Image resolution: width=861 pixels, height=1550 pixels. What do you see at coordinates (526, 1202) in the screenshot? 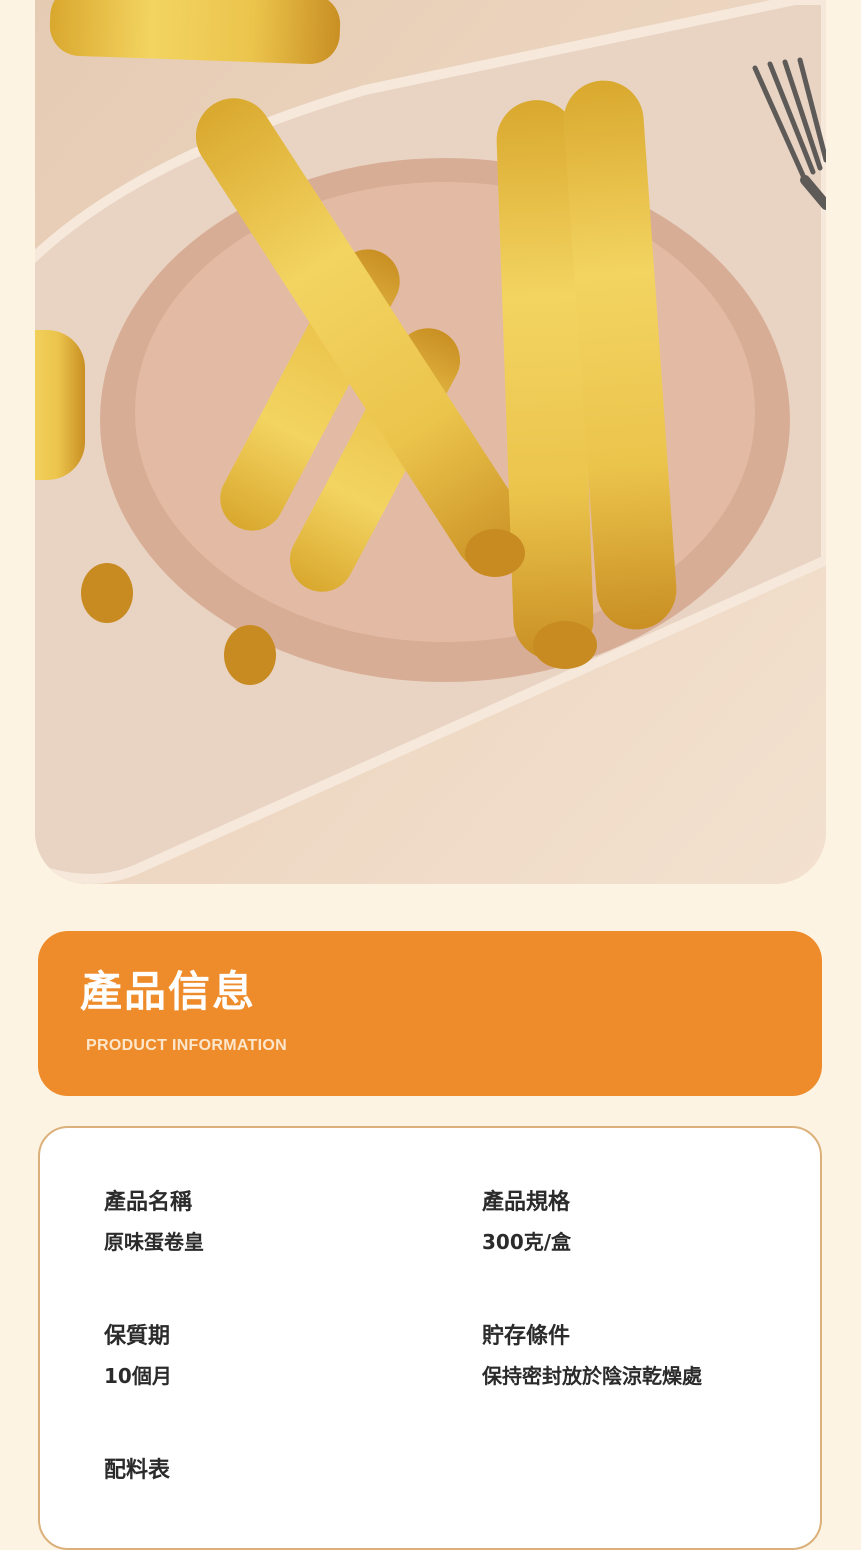
I see `product-spec-label: 產品規格` at bounding box center [526, 1202].